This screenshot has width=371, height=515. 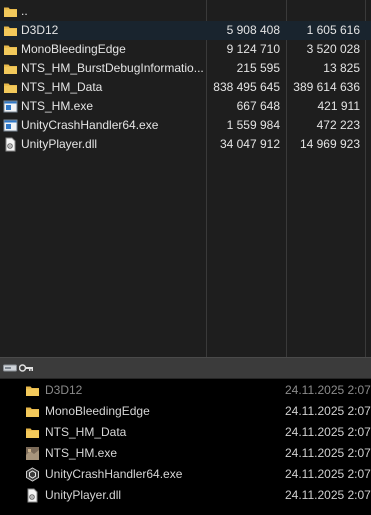 I want to click on file-size: 9 124 710, so click(x=253, y=49).